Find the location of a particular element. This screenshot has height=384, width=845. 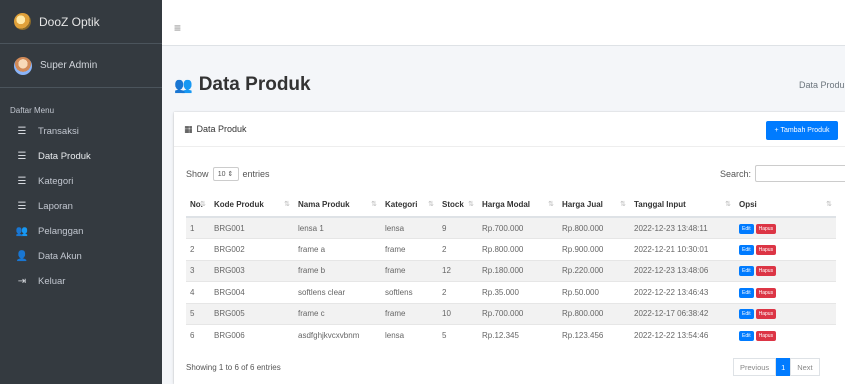

add-product-button: + Tambah Produk is located at coordinates (802, 130).